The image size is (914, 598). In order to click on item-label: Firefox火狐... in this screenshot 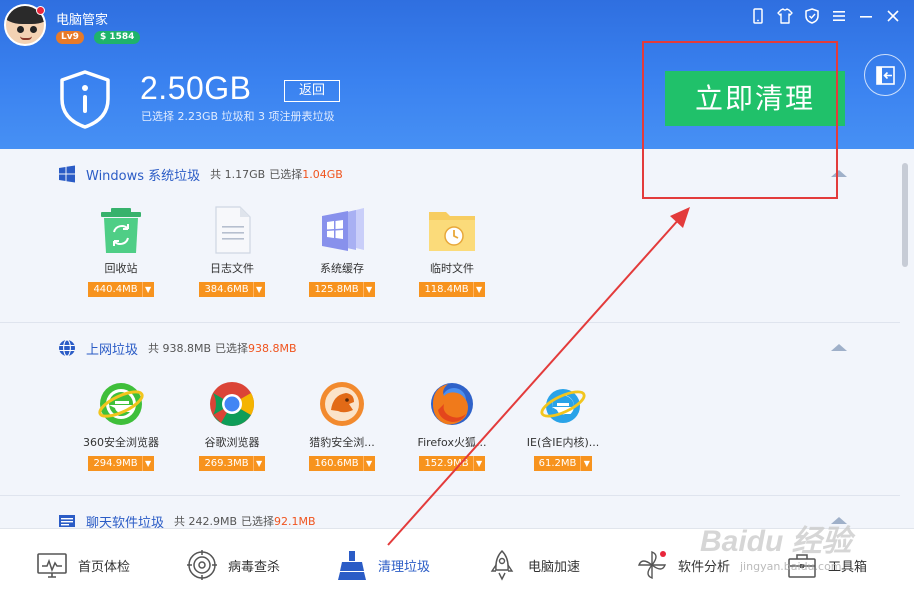, I will do `click(452, 442)`.